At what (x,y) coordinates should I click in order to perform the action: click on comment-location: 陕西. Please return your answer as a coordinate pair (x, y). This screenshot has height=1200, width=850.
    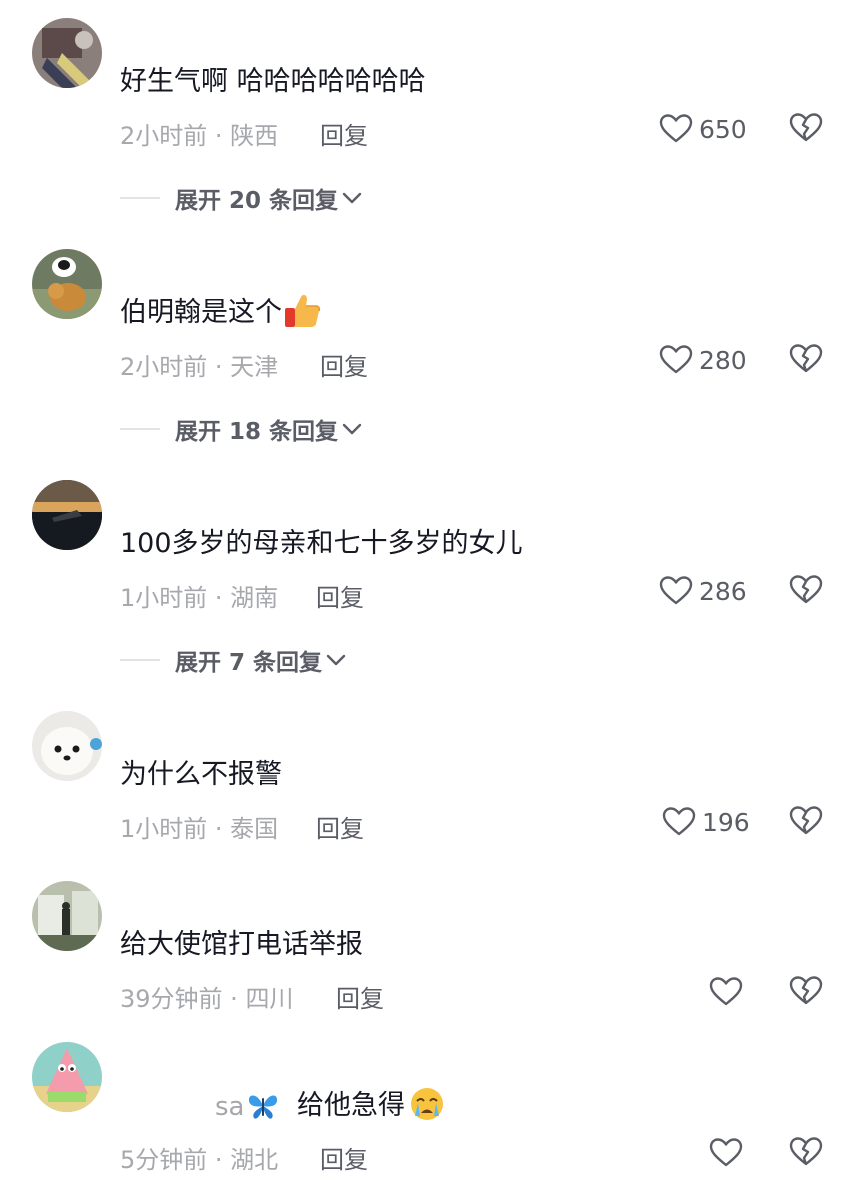
    Looking at the image, I should click on (254, 136).